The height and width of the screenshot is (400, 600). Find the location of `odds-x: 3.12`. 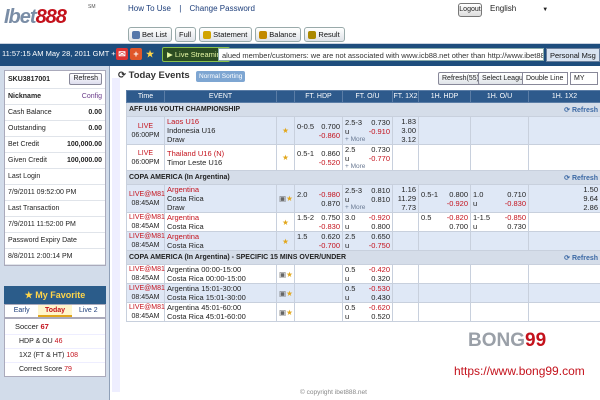

odds-x: 3.12 is located at coordinates (405, 139).